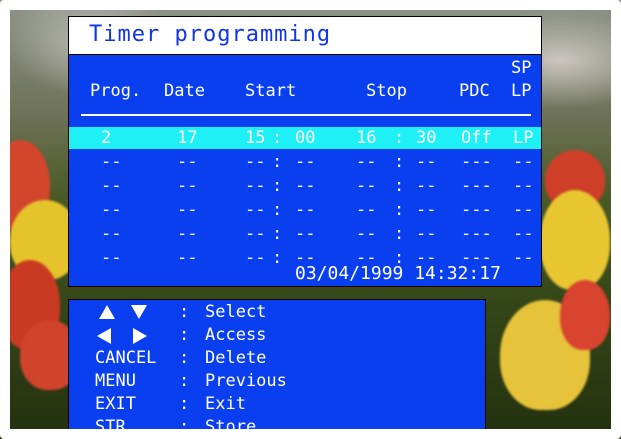 The width and height of the screenshot is (621, 439). I want to click on header-date: Date, so click(184, 91).